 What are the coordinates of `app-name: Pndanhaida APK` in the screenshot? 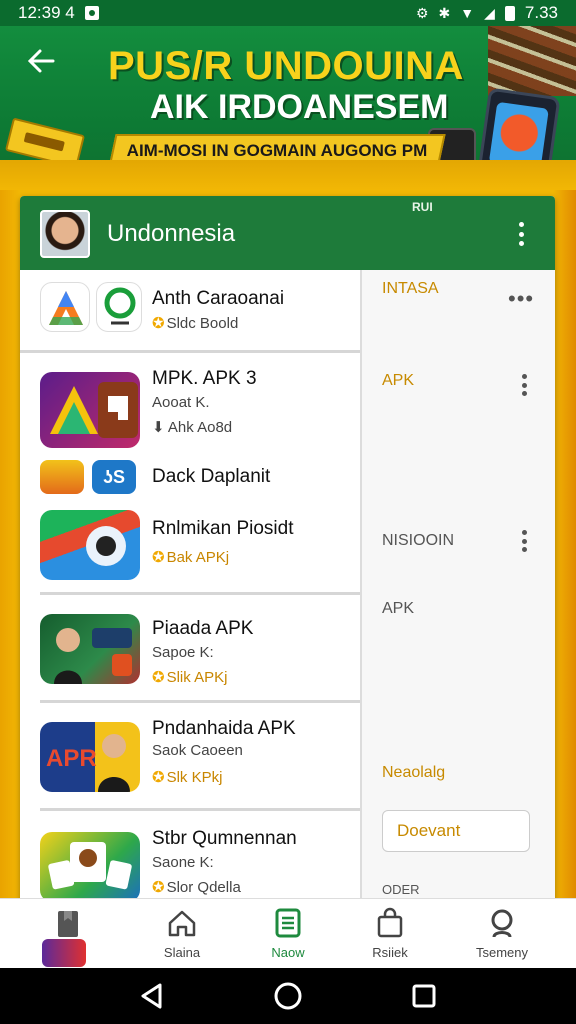 It's located at (224, 728).